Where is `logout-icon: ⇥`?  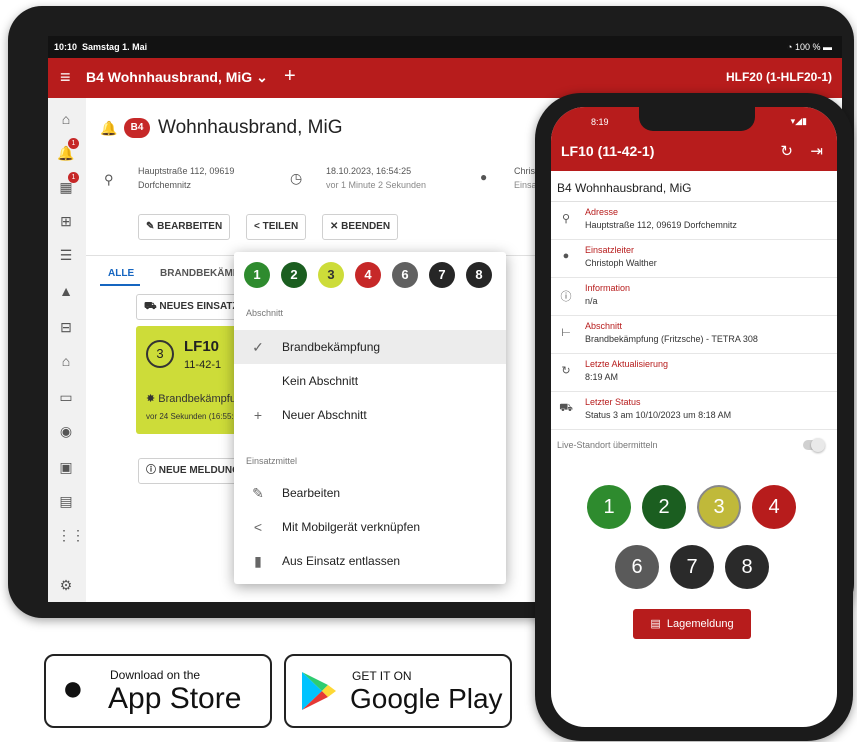
logout-icon: ⇥ is located at coordinates (816, 151).